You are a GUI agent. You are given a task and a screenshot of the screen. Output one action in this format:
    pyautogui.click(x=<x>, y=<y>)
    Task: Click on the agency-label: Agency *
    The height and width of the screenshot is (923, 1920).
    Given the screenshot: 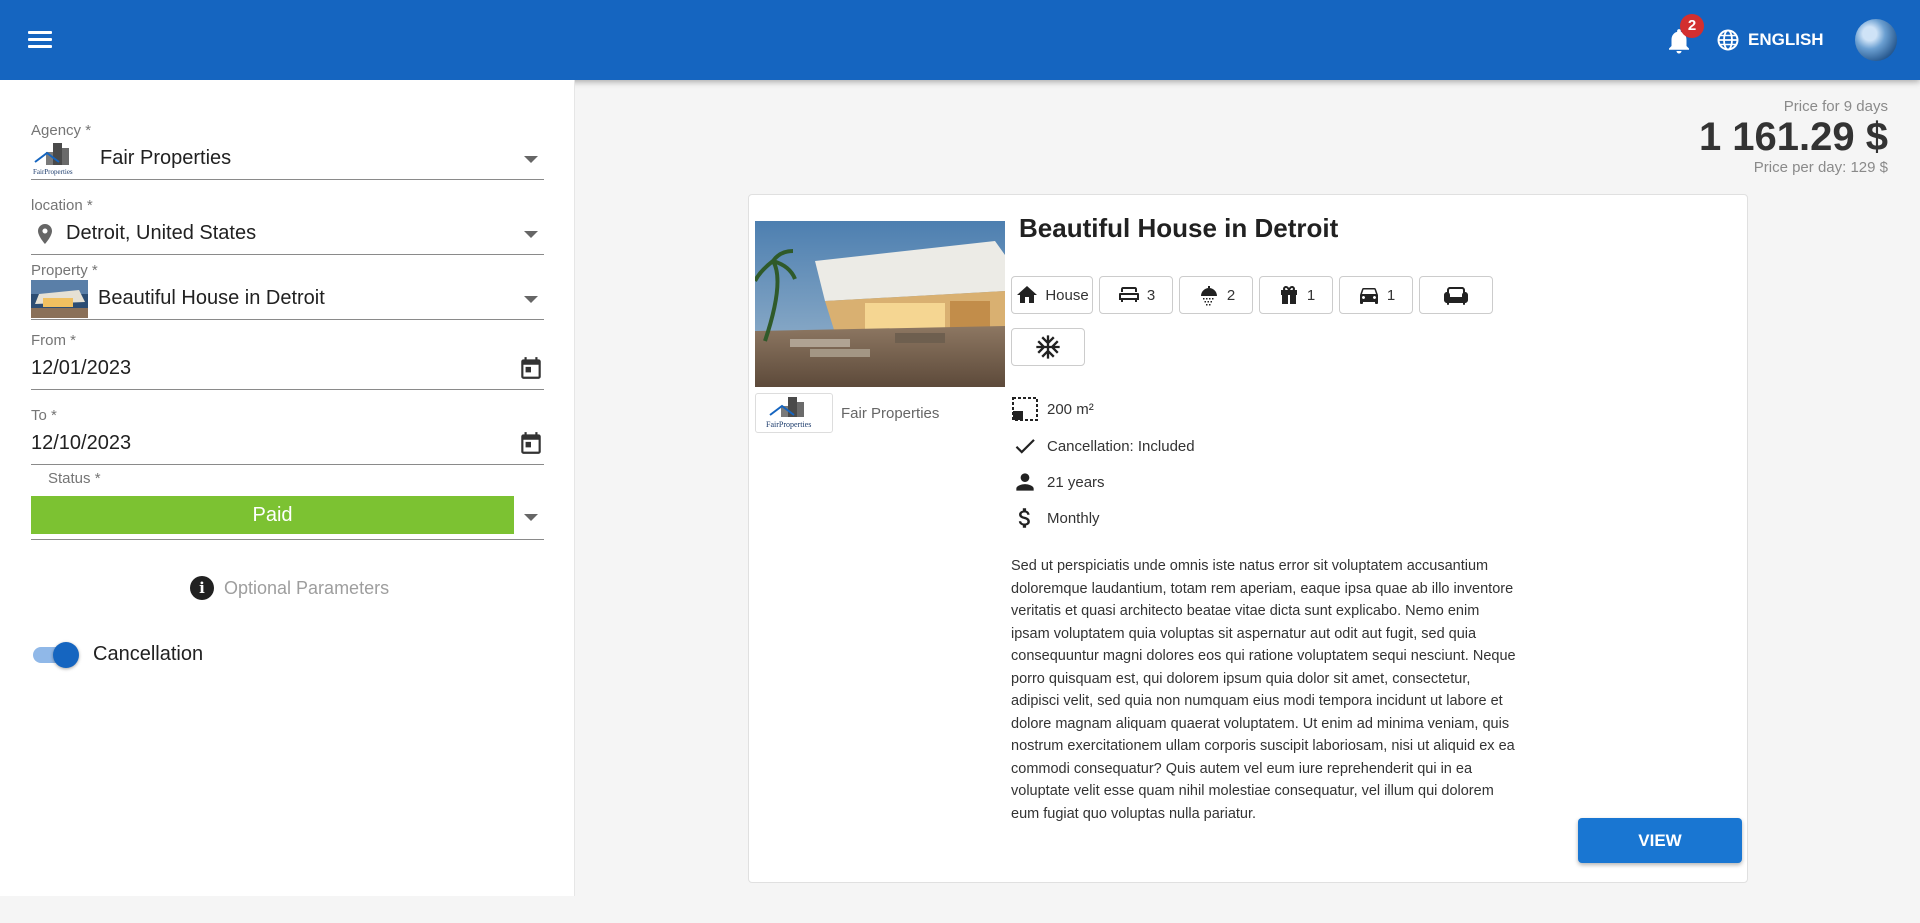 What is the action you would take?
    pyautogui.click(x=61, y=130)
    